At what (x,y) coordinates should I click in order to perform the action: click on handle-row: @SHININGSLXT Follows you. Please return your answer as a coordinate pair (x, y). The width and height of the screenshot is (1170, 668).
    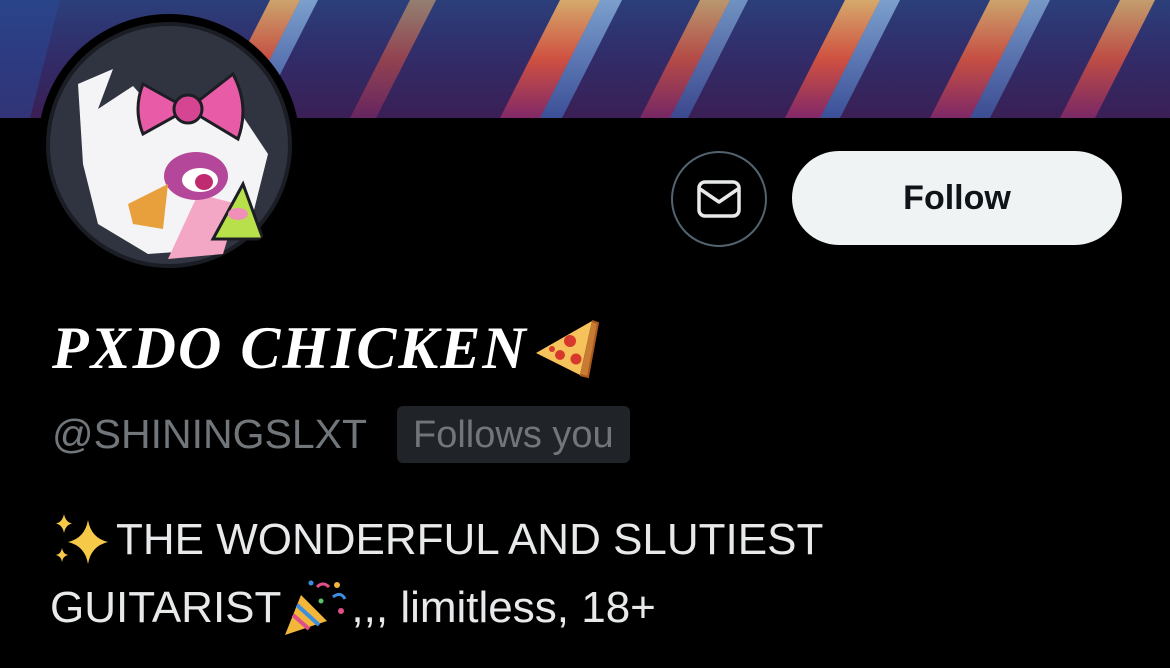
    Looking at the image, I should click on (341, 434).